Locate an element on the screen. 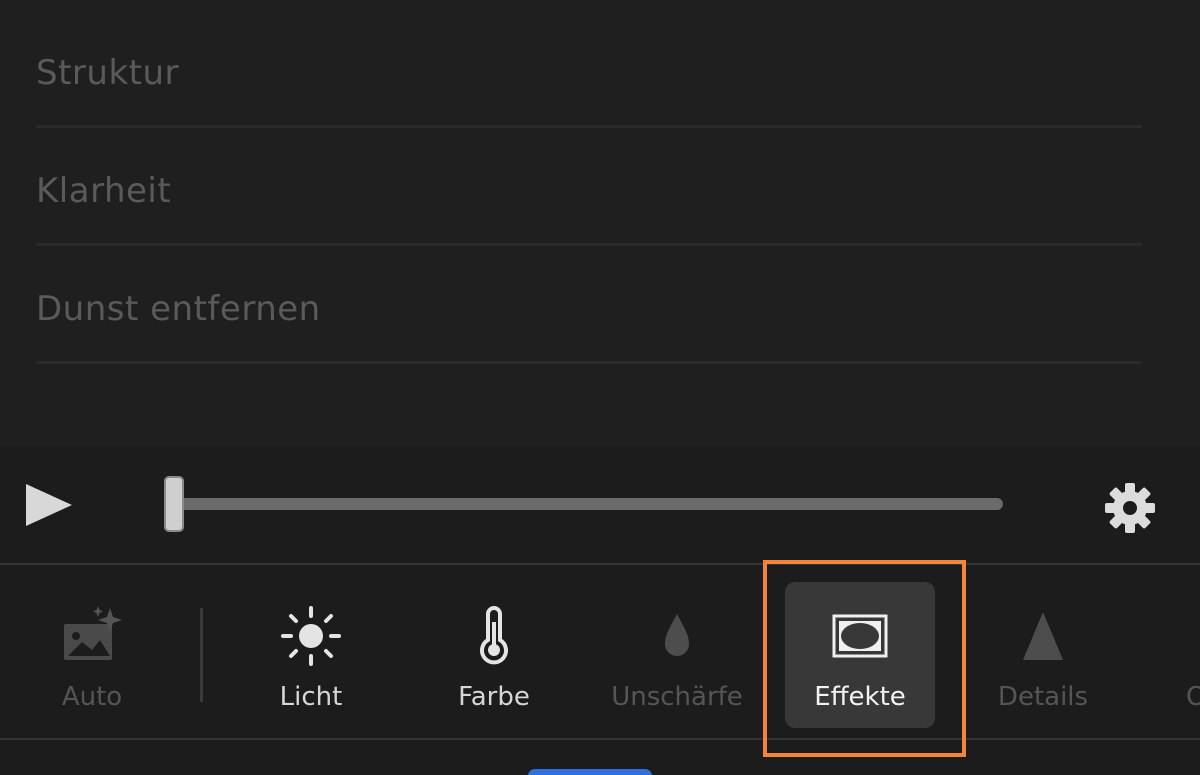 This screenshot has width=1200, height=775. timeline-slider-track is located at coordinates (587, 504).